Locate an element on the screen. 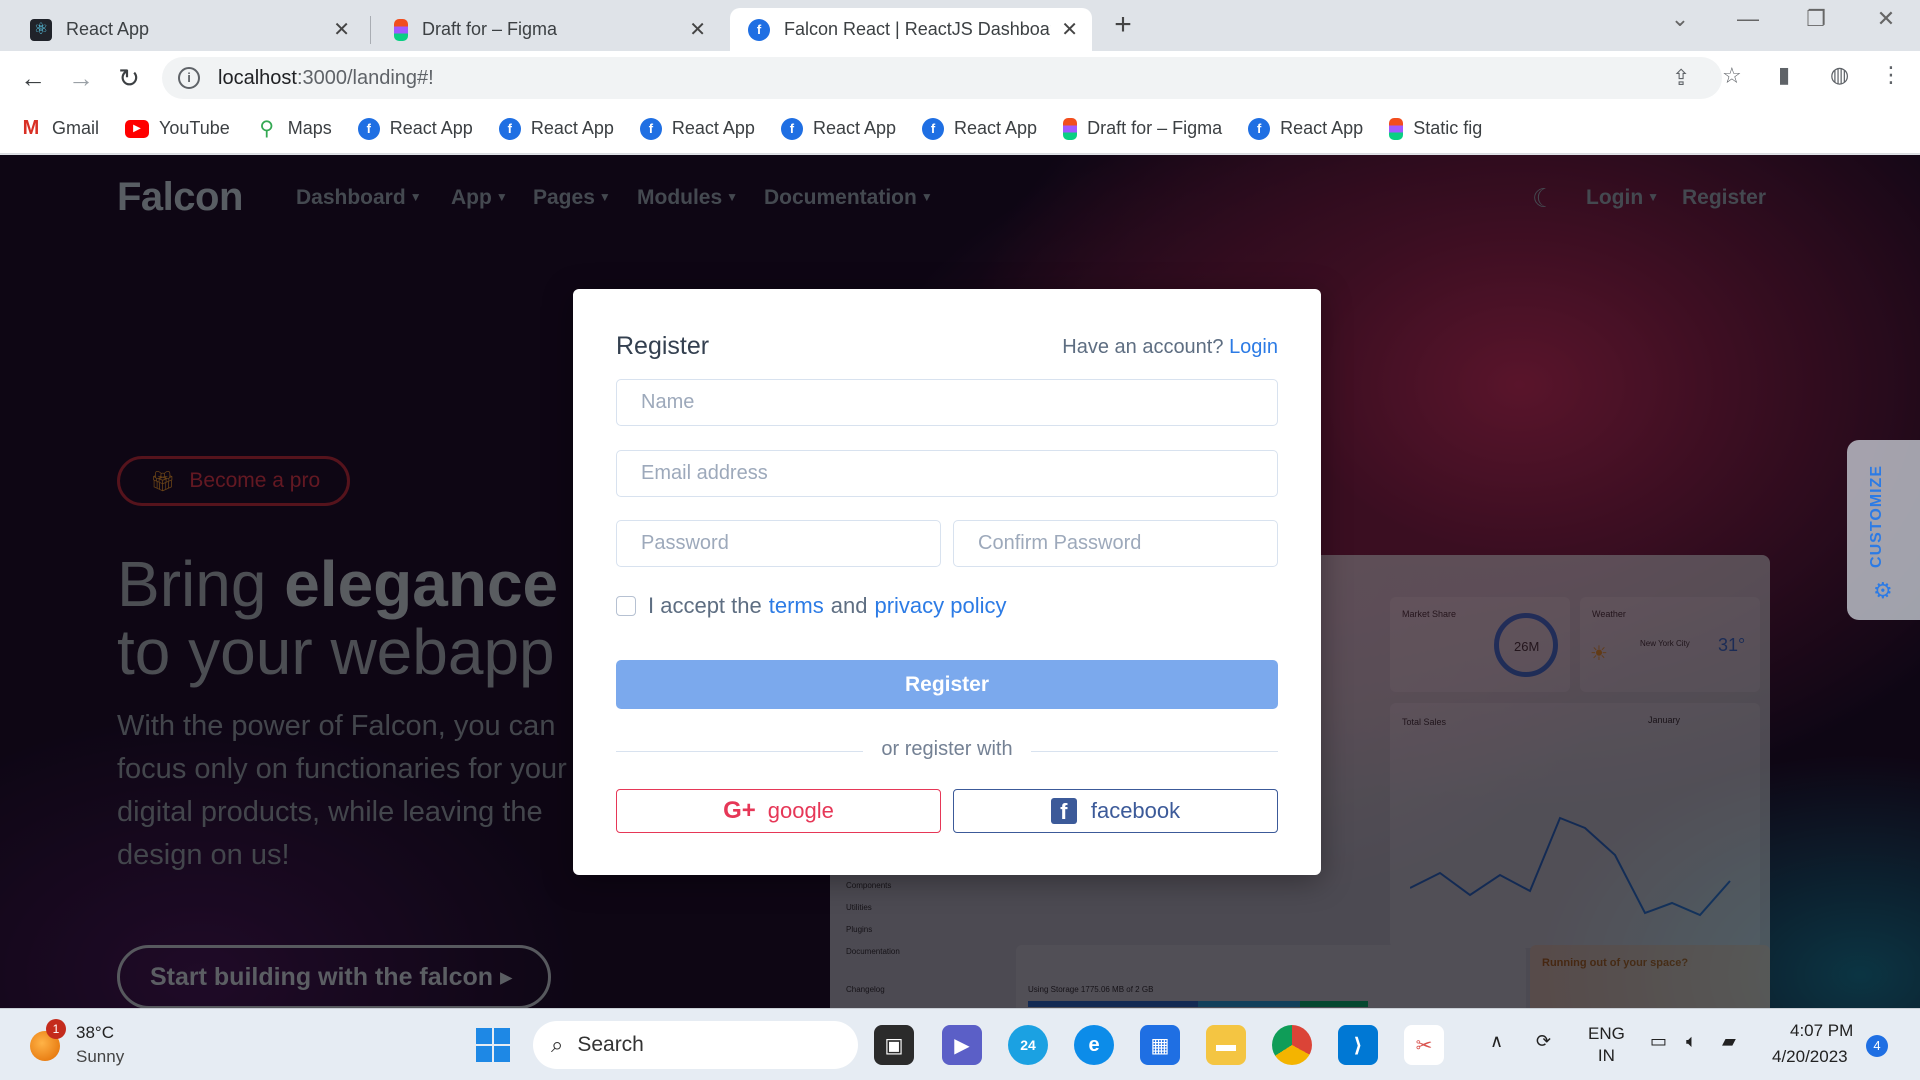 The image size is (1920, 1080). bookmark-star-icon: ☆ is located at coordinates (1732, 76).